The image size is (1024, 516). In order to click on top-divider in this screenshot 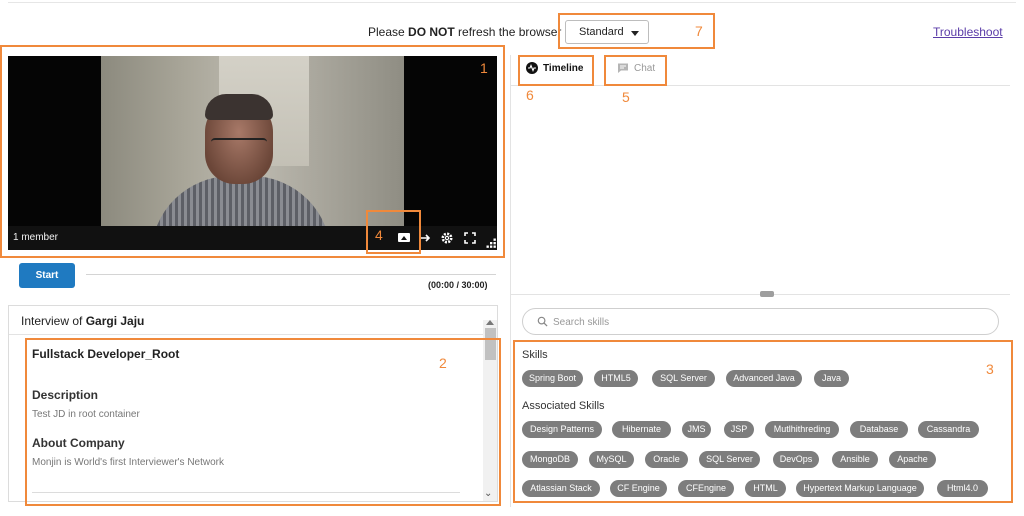, I will do `click(512, 2)`.